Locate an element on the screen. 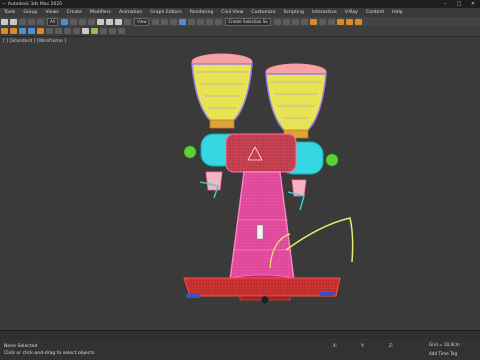 This screenshot has height=360, width=480. grid-size: Grid = 10,0cm is located at coordinates (444, 344).